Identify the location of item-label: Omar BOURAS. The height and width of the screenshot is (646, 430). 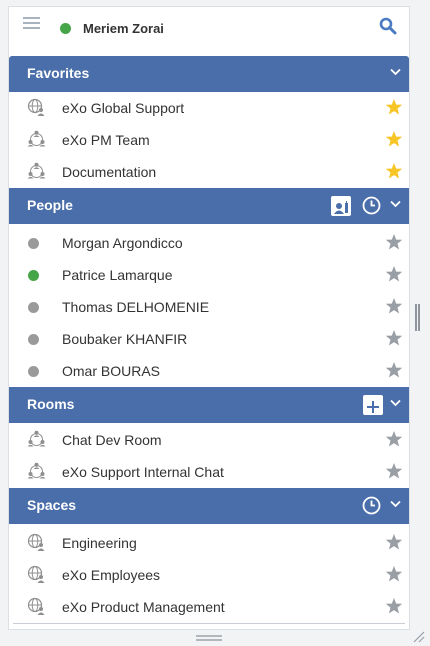
(111, 371).